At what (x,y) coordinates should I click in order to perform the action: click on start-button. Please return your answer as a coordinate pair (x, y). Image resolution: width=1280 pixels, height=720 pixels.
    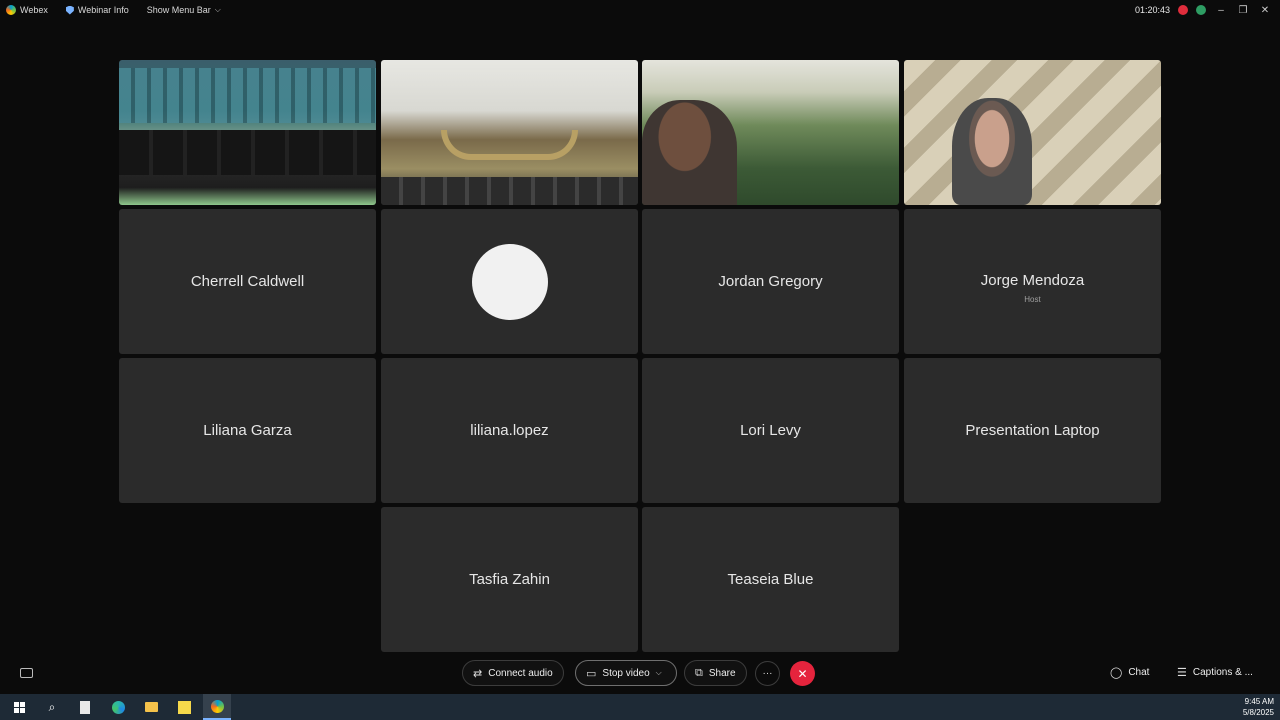
    Looking at the image, I should click on (19, 707).